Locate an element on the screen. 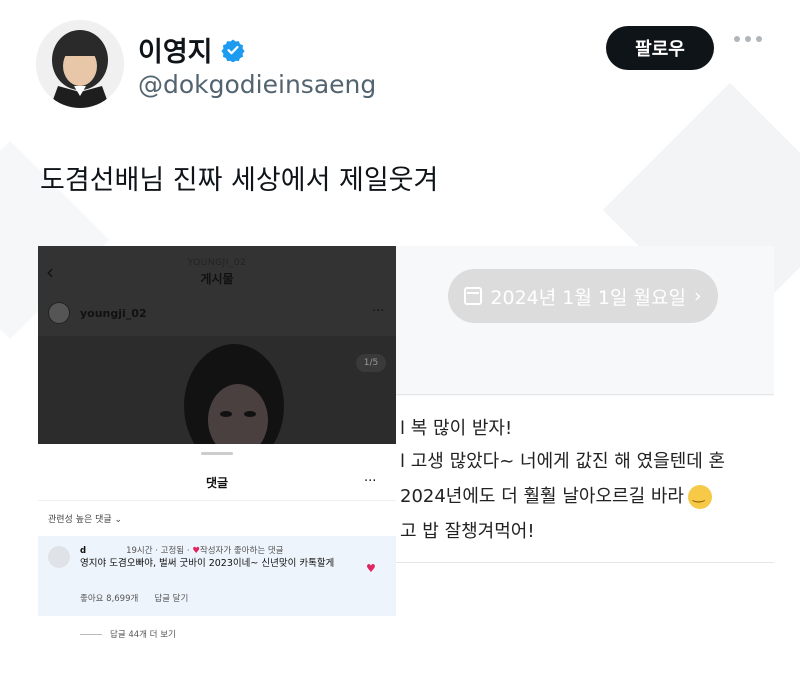  date-pill: 2024년 1월 1일 월요일 › is located at coordinates (583, 296).